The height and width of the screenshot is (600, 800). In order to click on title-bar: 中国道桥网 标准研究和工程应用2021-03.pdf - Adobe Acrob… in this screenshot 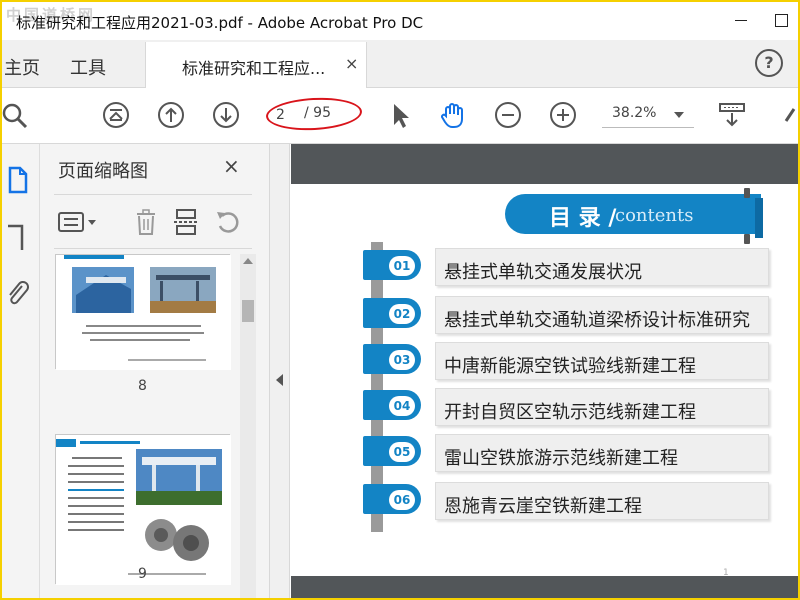, I will do `click(400, 21)`.